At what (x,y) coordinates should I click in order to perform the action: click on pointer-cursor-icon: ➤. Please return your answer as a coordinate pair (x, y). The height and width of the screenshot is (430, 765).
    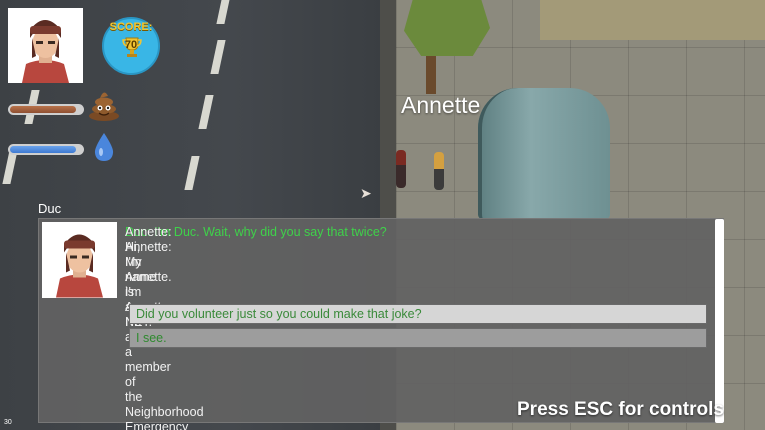
    Looking at the image, I should click on (366, 194).